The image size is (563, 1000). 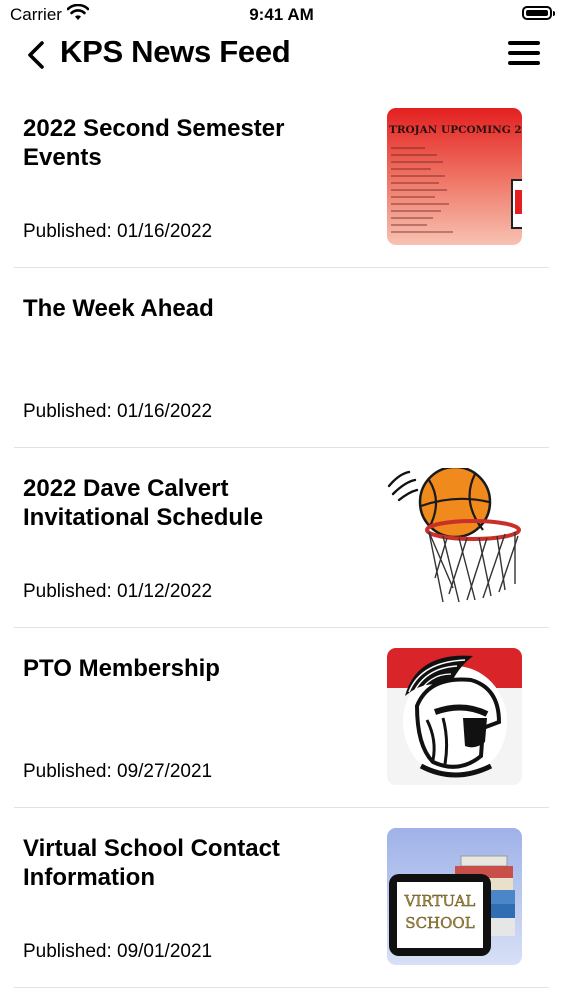 I want to click on hamburger-menu-icon, so click(x=524, y=54).